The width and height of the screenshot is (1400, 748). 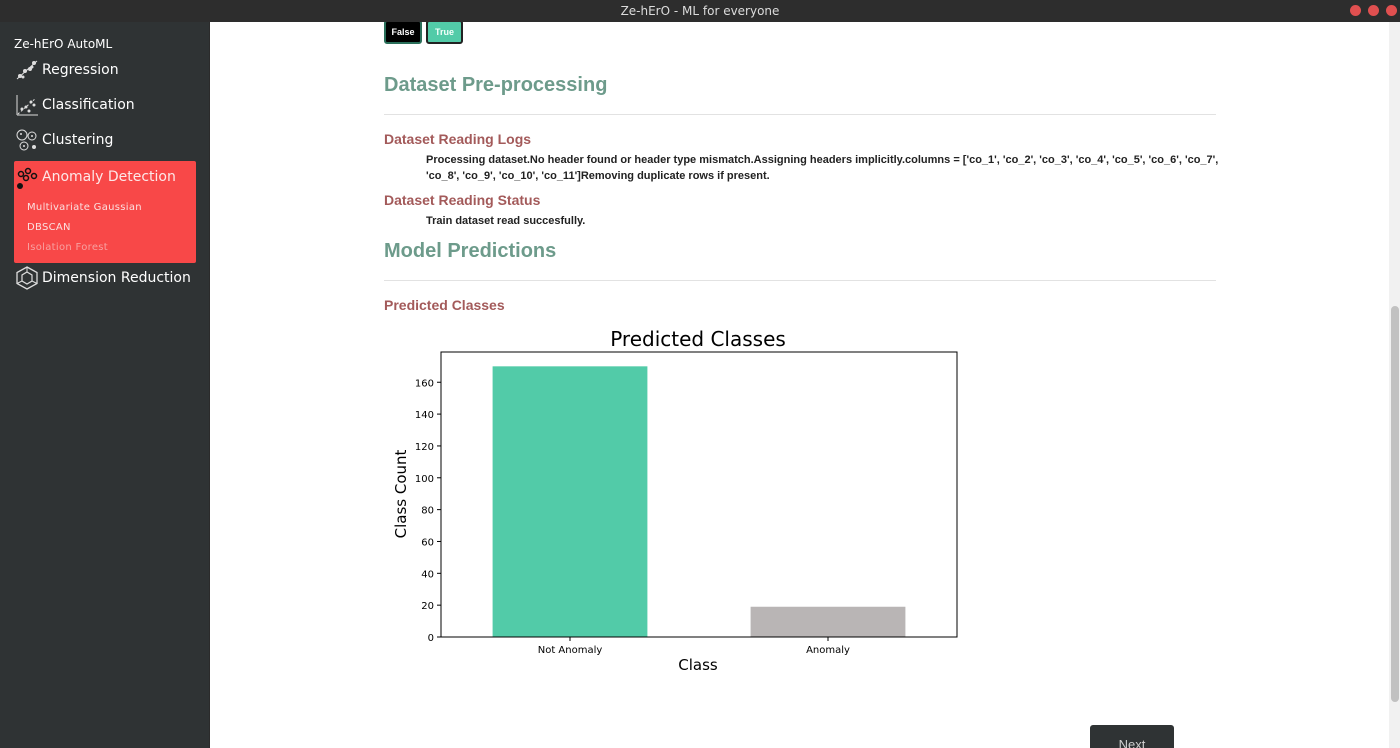 What do you see at coordinates (828, 621) in the screenshot?
I see `bar-anomaly` at bounding box center [828, 621].